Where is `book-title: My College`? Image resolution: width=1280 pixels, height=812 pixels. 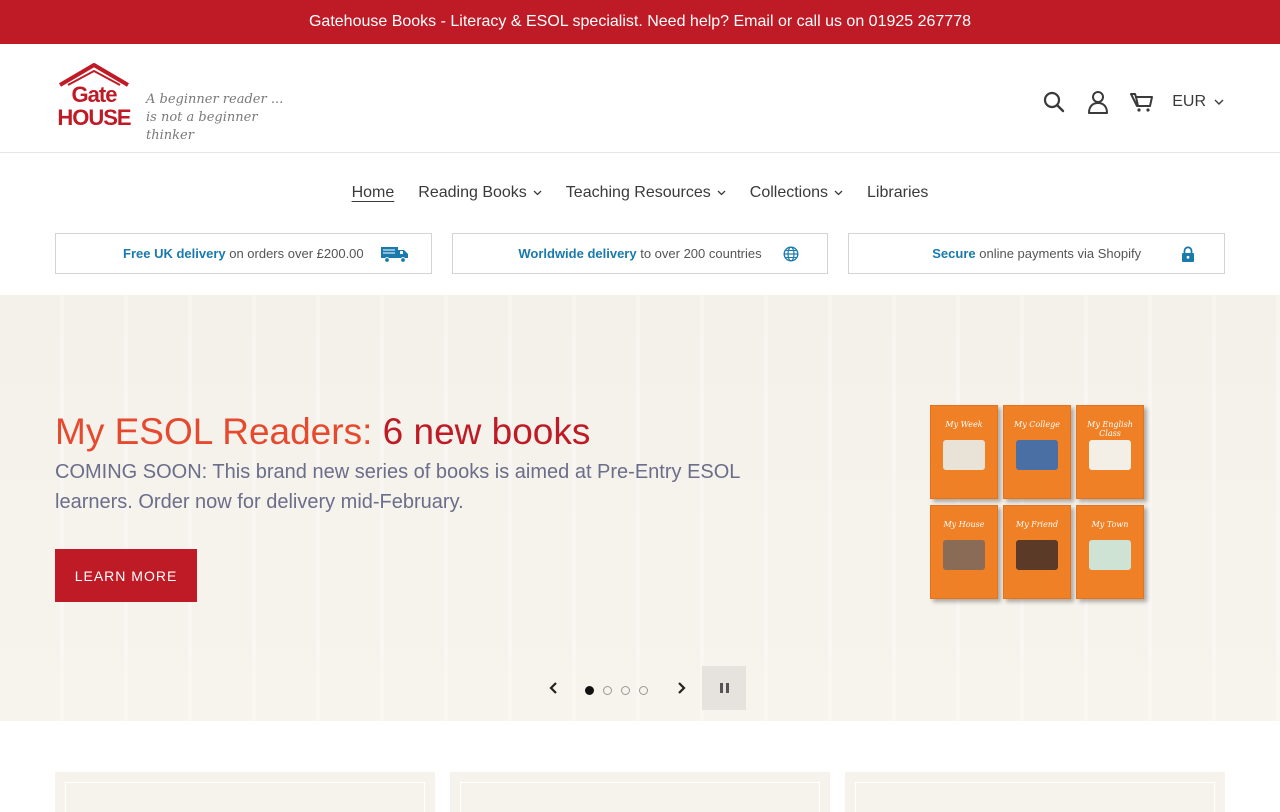
book-title: My College is located at coordinates (1037, 424).